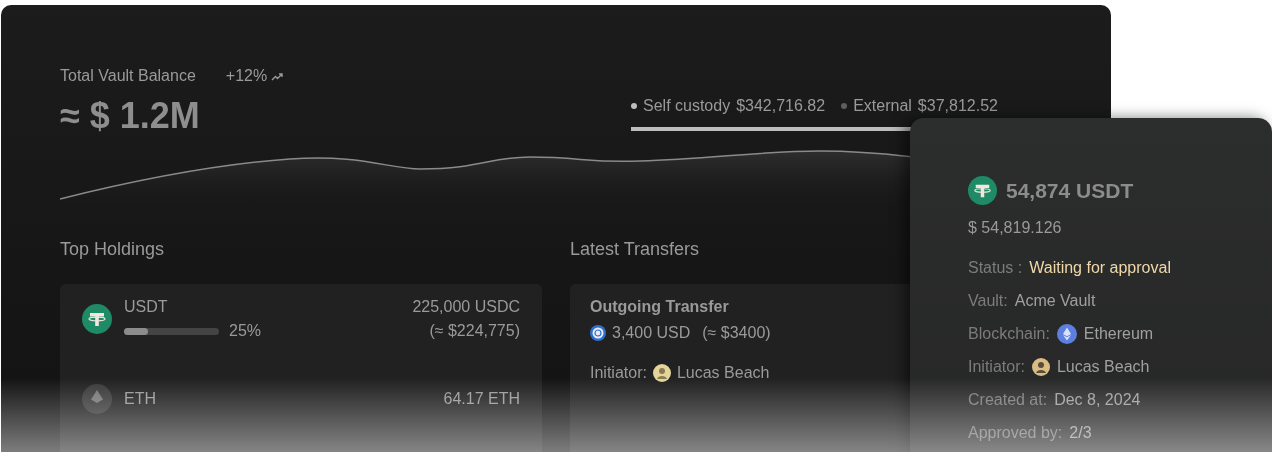 This screenshot has width=1272, height=452. What do you see at coordinates (1070, 190) in the screenshot?
I see `detail-amount: 54,874 USDT` at bounding box center [1070, 190].